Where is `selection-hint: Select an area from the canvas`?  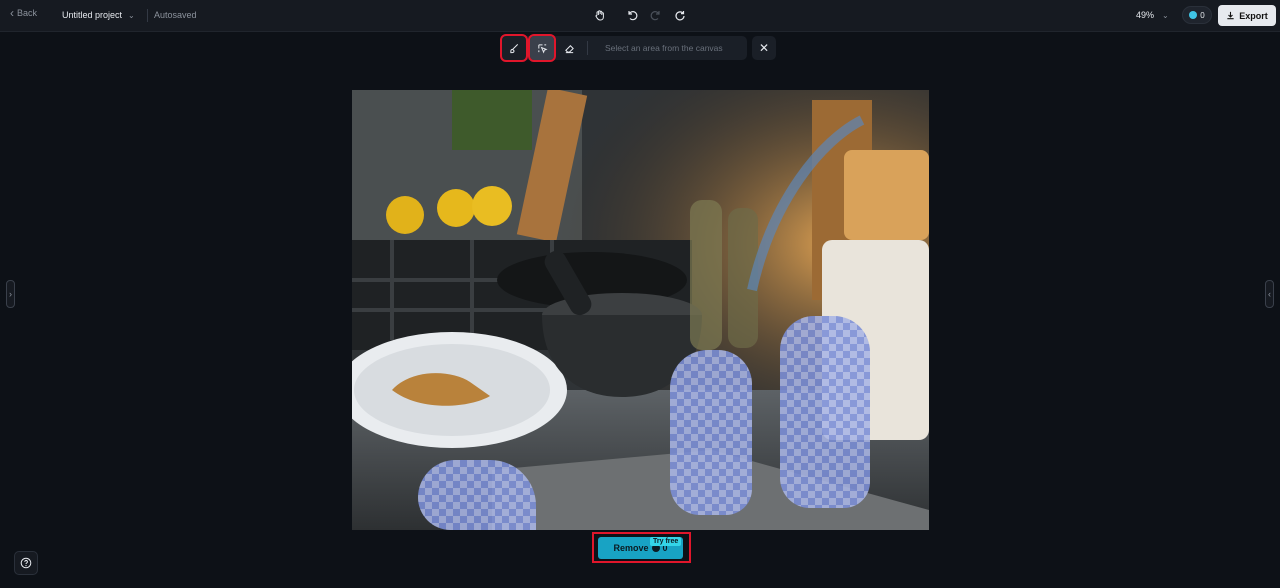 selection-hint: Select an area from the canvas is located at coordinates (664, 48).